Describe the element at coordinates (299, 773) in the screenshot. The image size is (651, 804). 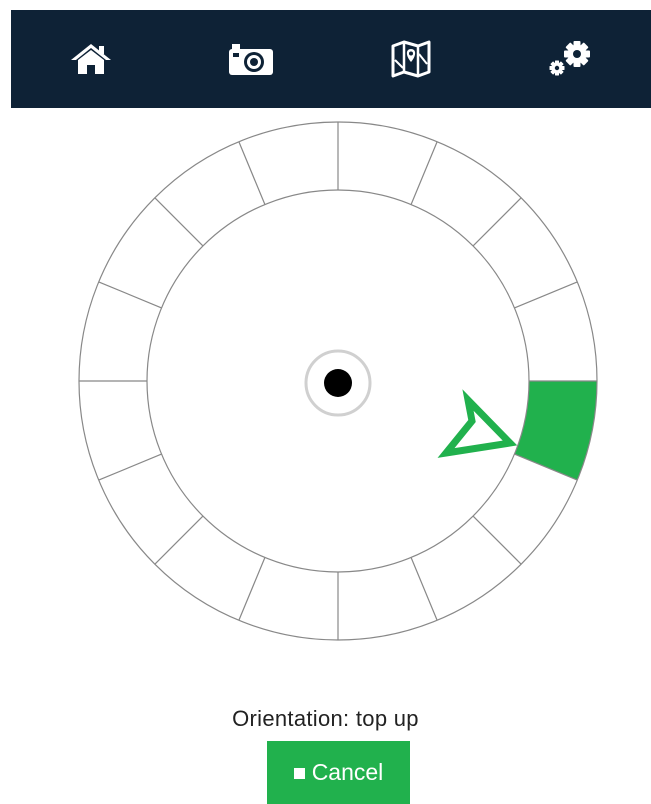
I see `stop-icon` at that location.